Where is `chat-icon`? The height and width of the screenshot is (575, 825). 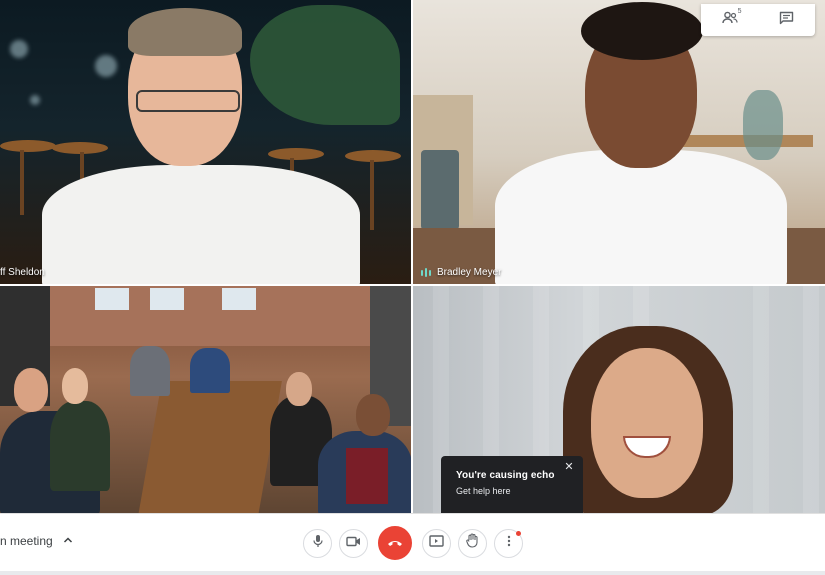
chat-icon is located at coordinates (786, 20).